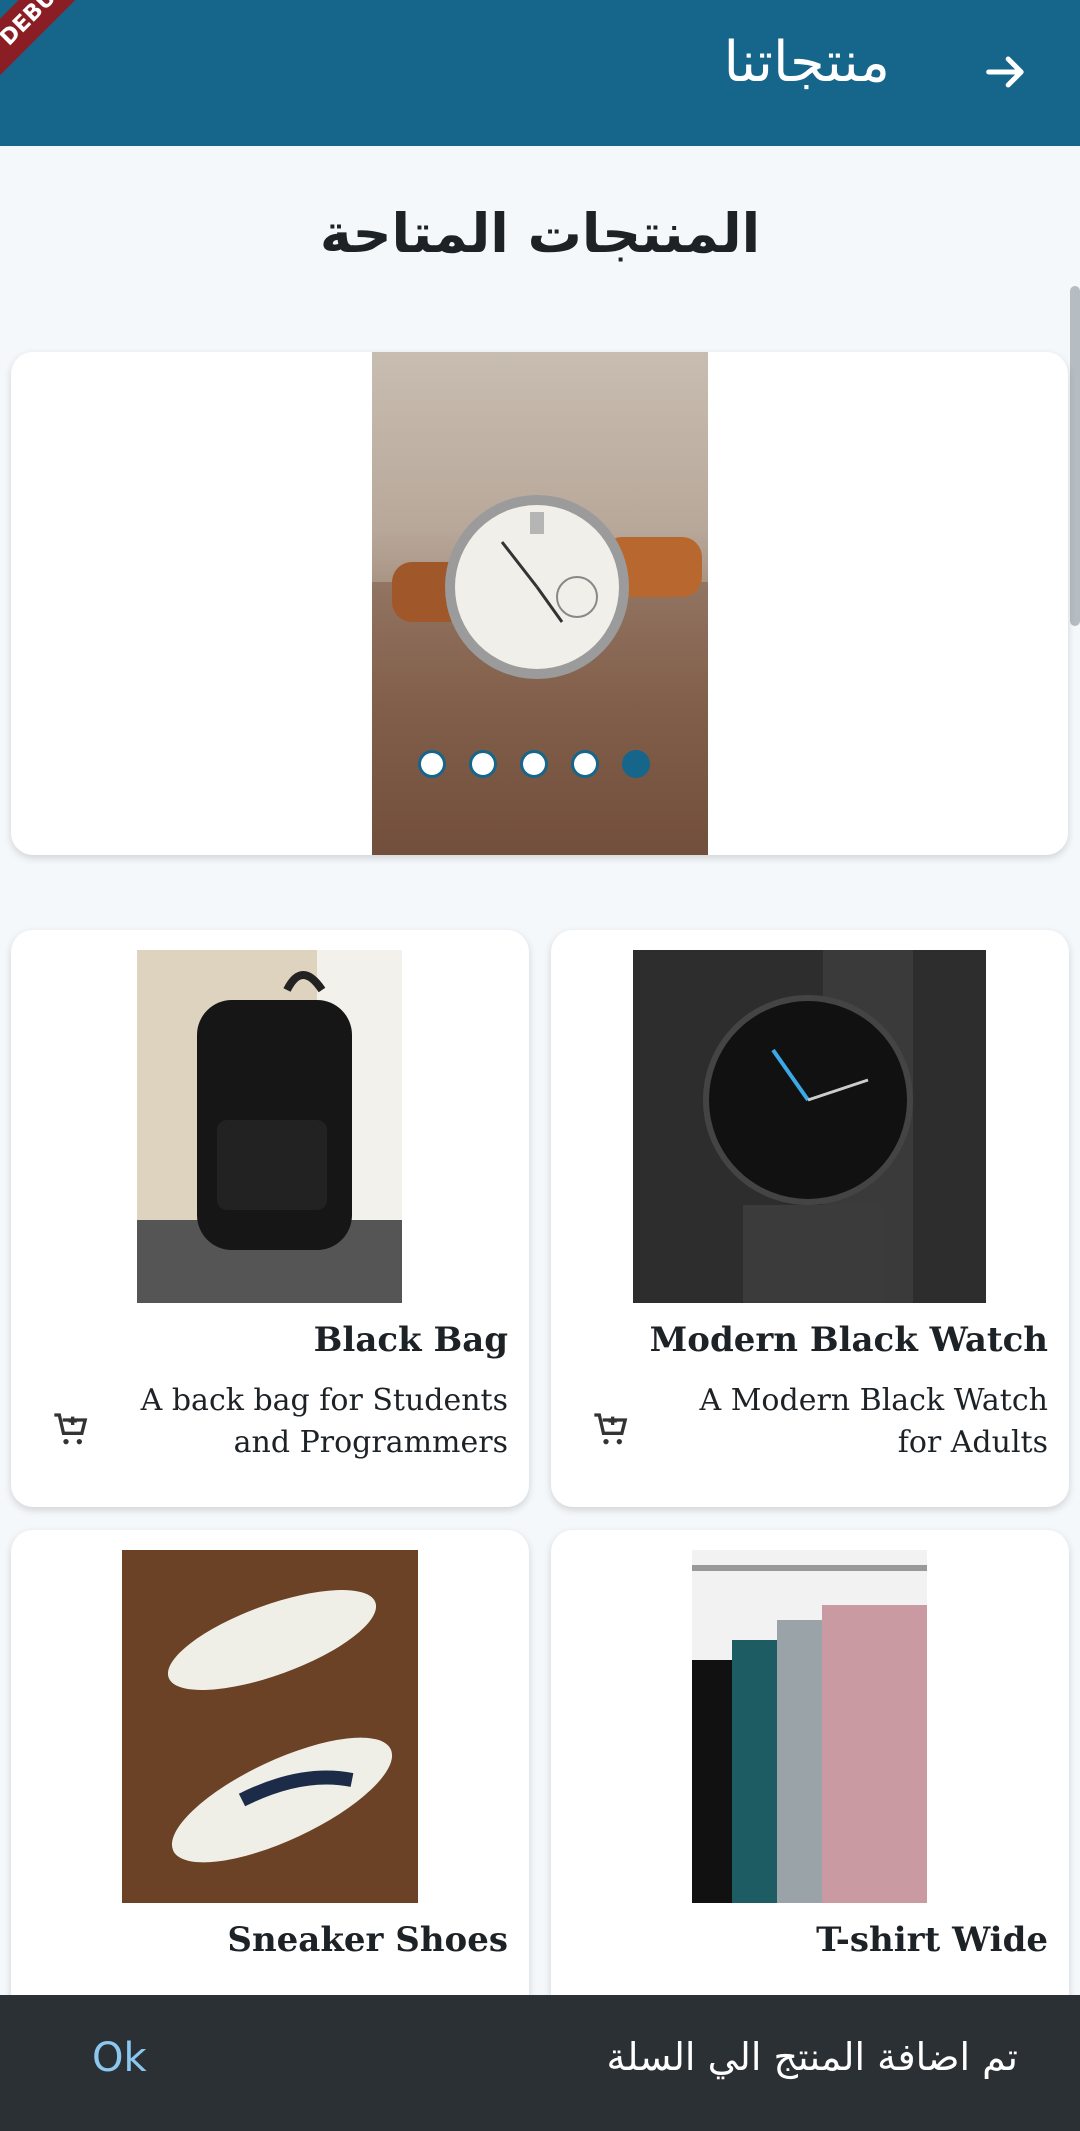 This screenshot has height=2131, width=1080. What do you see at coordinates (540, 233) in the screenshot?
I see `section-title: المنتجات المتاحة` at bounding box center [540, 233].